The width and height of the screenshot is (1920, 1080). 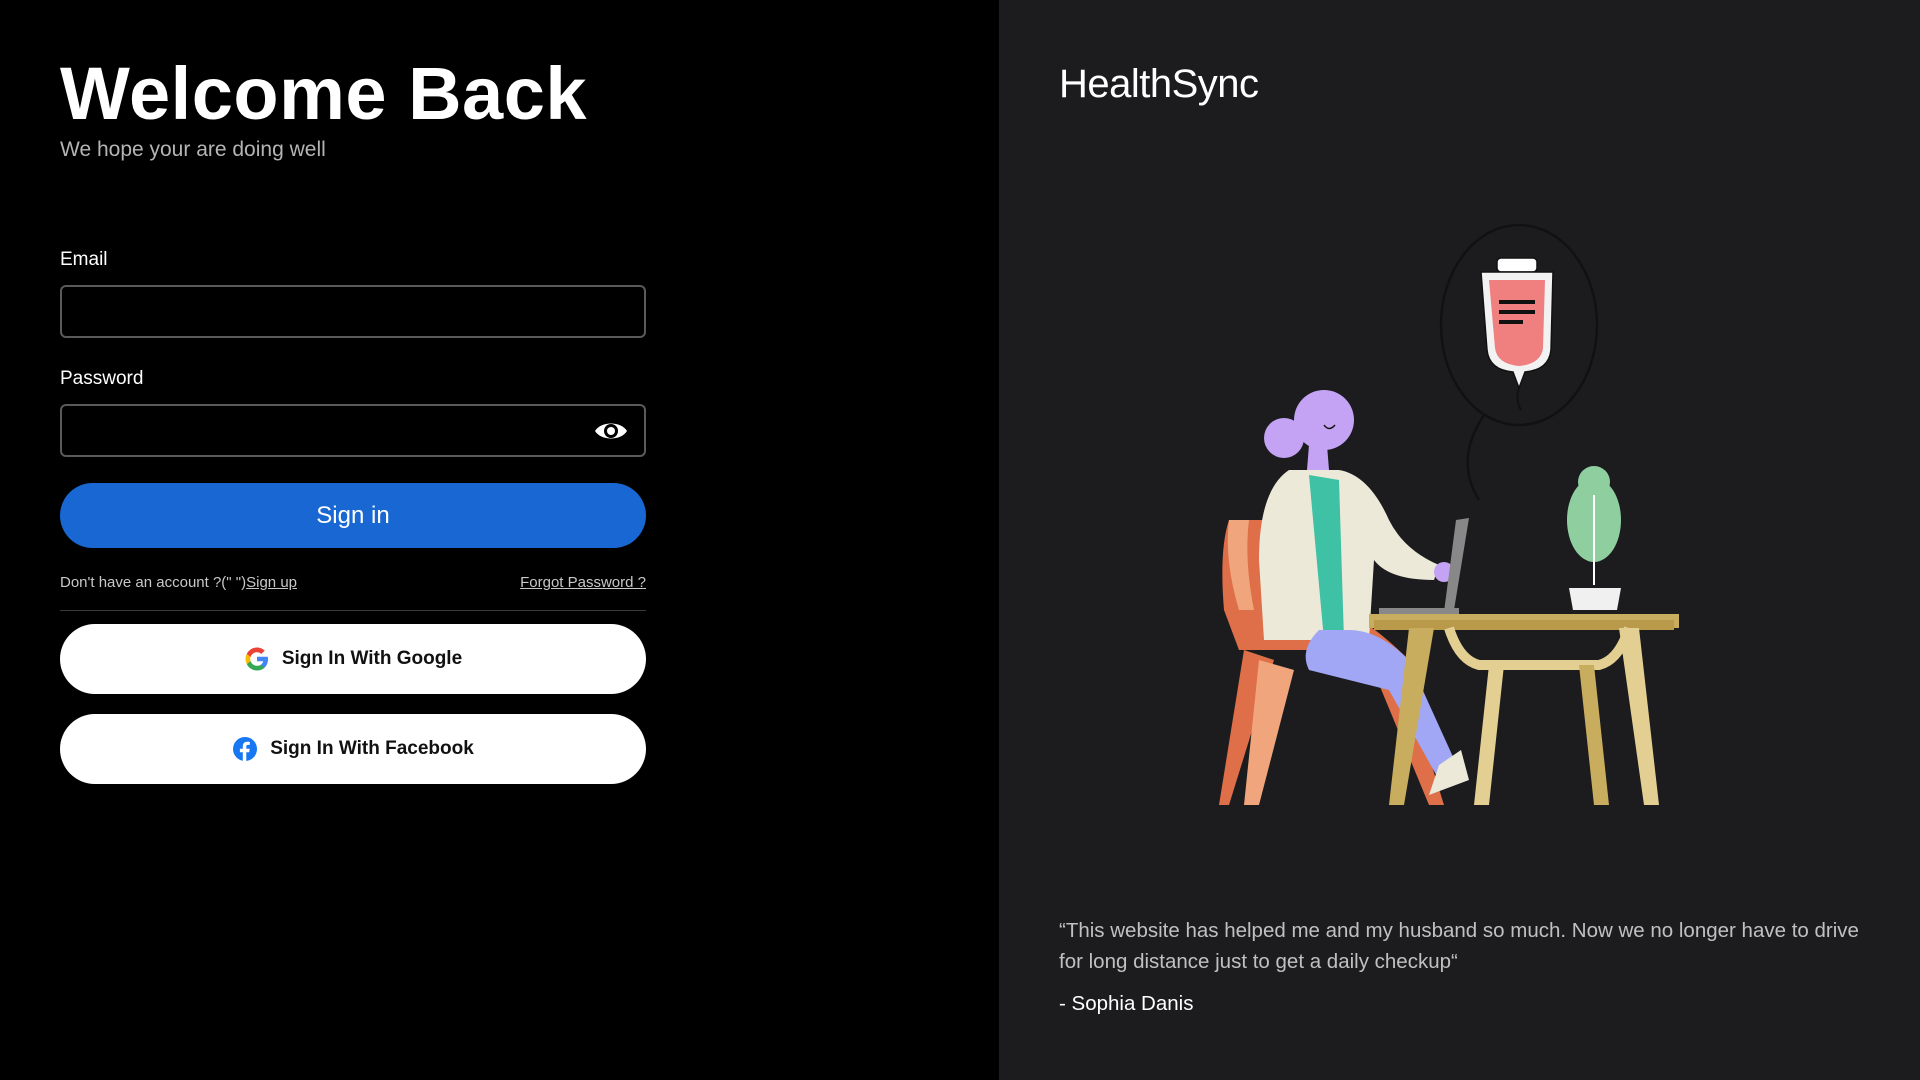 I want to click on facebook-logo-icon, so click(x=245, y=749).